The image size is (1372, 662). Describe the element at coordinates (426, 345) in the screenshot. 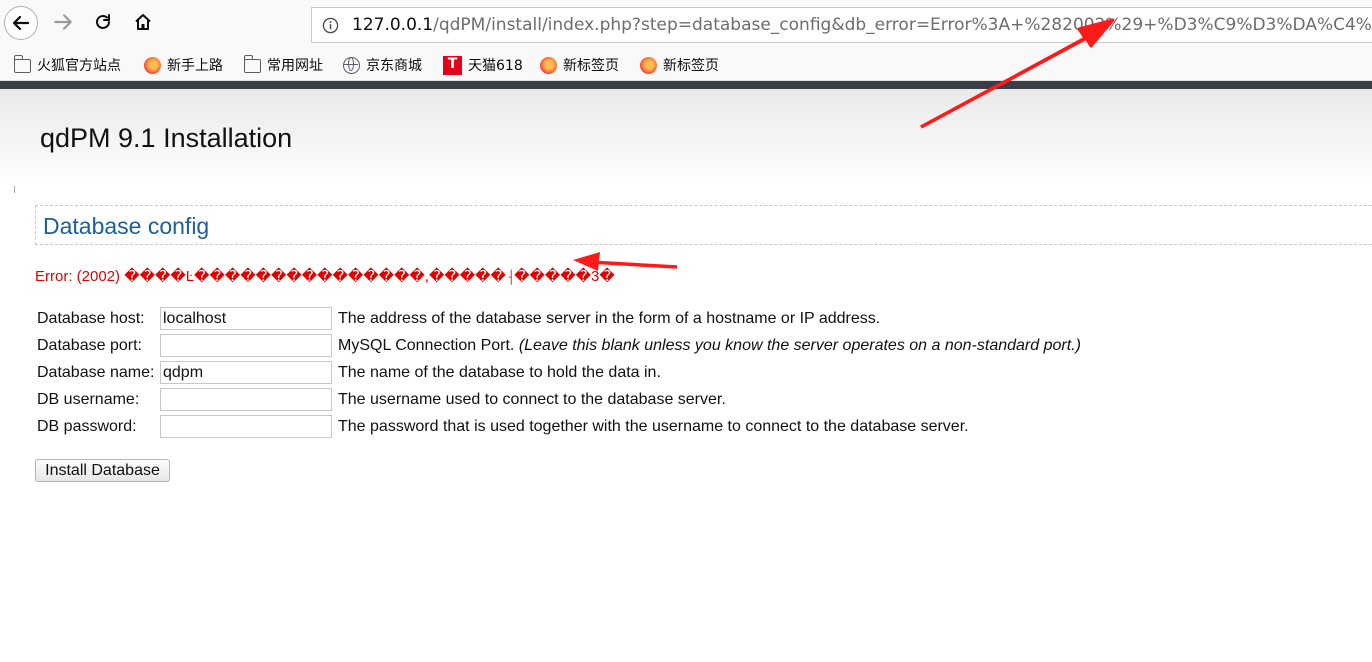

I see `field-help-text: MySQL Connection Port.` at that location.